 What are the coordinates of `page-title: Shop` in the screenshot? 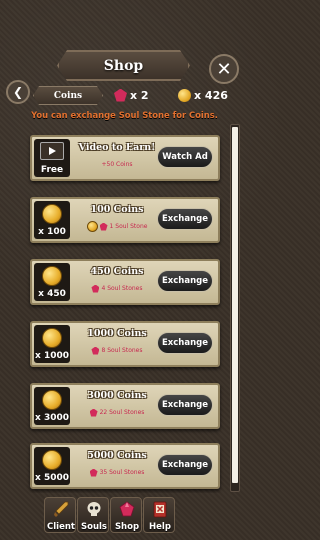 It's located at (123, 65).